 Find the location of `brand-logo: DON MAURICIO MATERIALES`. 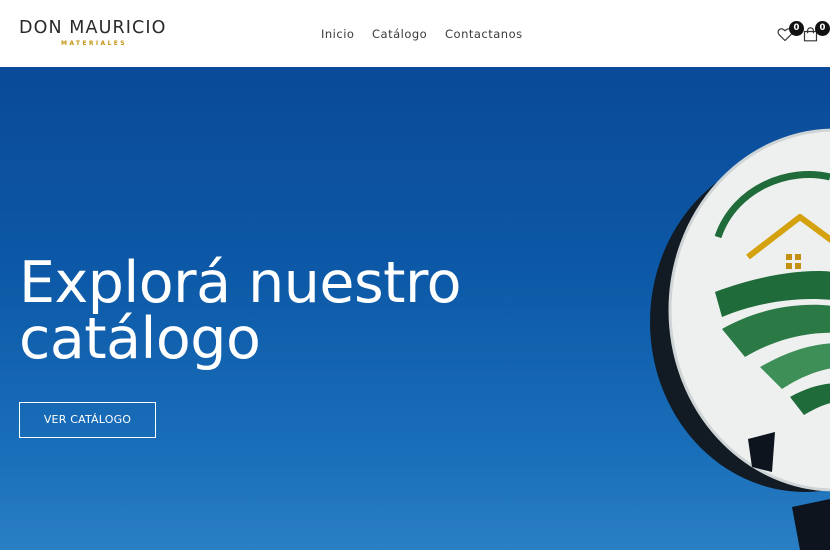

brand-logo: DON MAURICIO MATERIALES is located at coordinates (96, 34).